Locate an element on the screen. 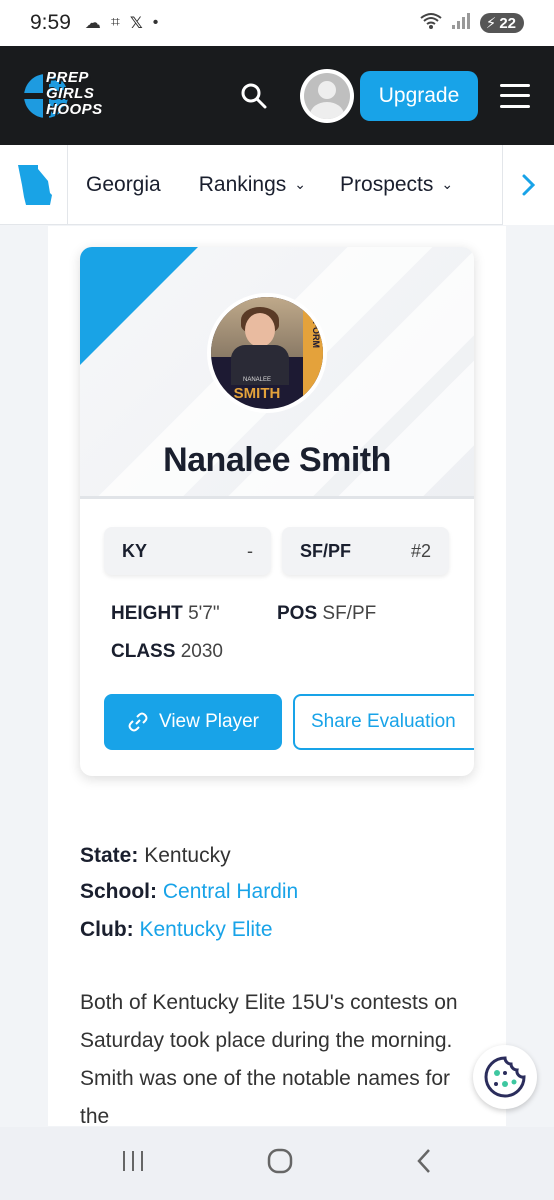 The height and width of the screenshot is (1200, 554). battery-level: 22 is located at coordinates (507, 23).